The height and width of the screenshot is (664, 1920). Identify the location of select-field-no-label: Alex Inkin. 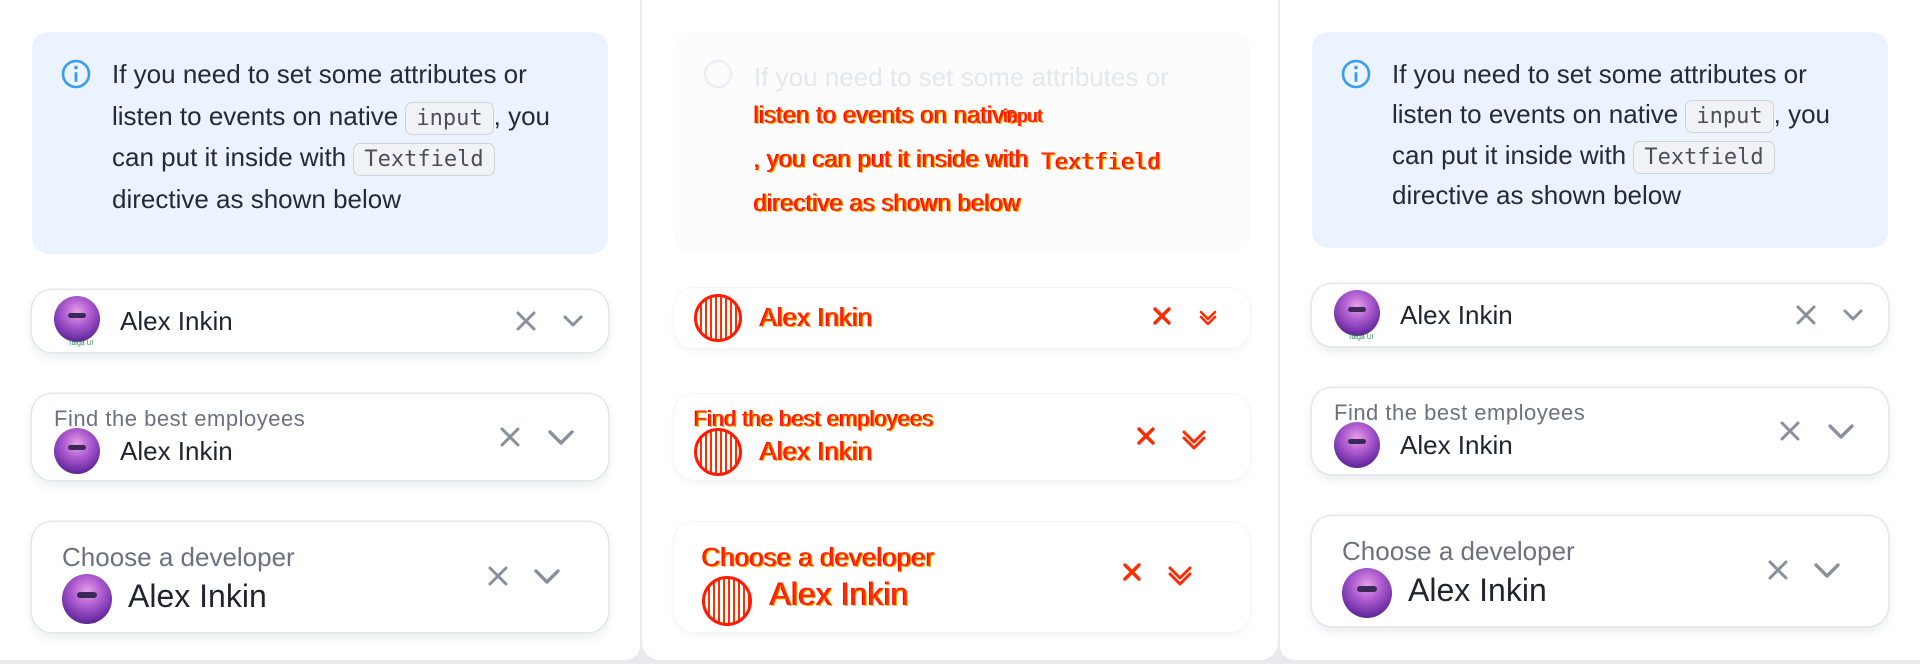
(962, 318).